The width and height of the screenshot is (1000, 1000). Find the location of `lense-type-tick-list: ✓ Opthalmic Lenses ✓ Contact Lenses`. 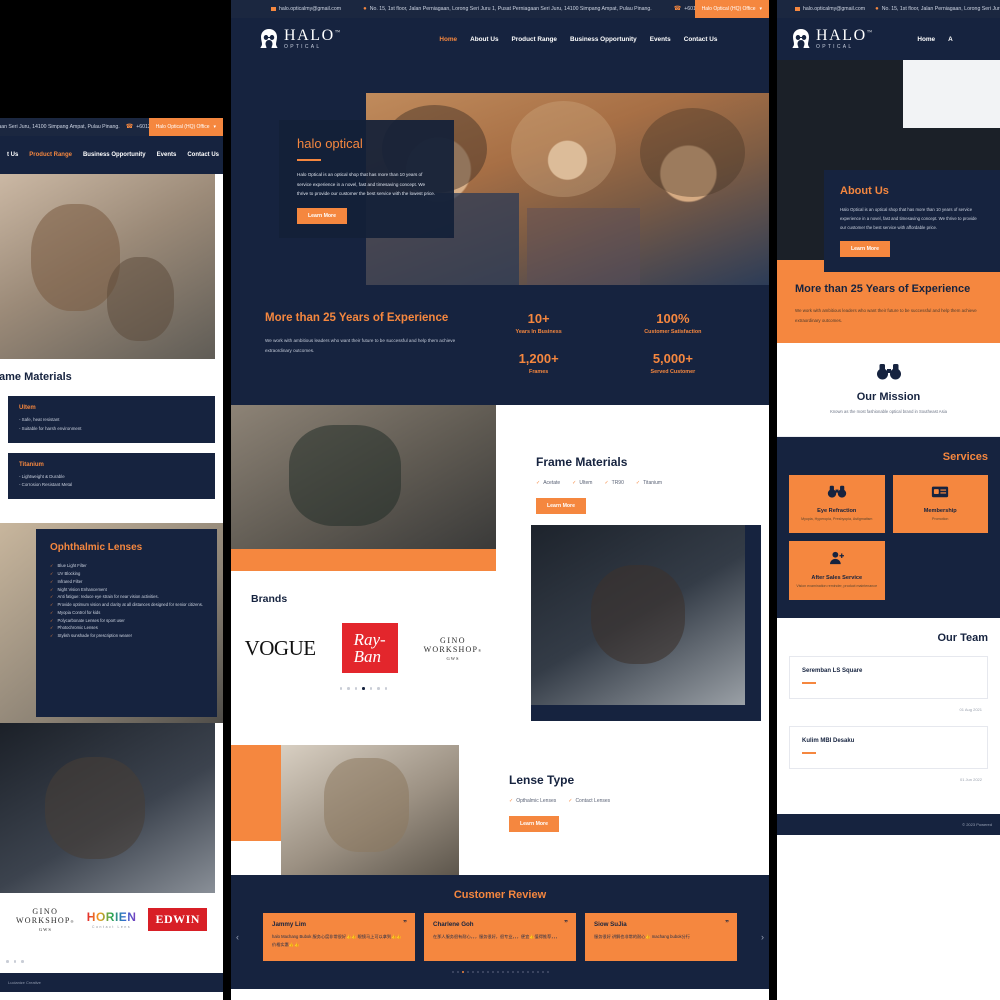

lense-type-tick-list: ✓ Opthalmic Lenses ✓ Contact Lenses is located at coordinates (559, 801).